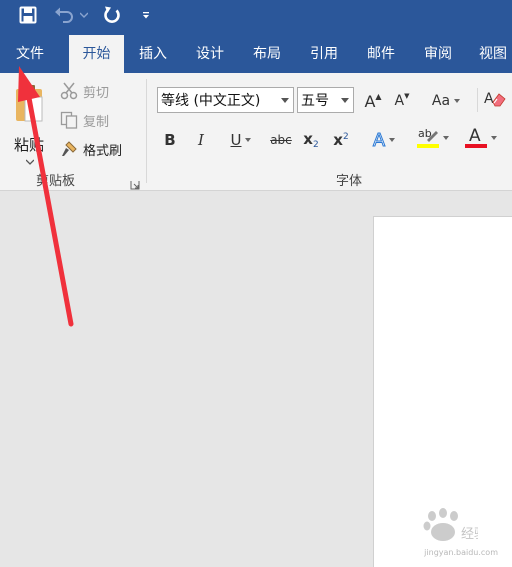 Image resolution: width=512 pixels, height=567 pixels. Describe the element at coordinates (349, 181) in the screenshot. I see `font-group-label: 字体` at that location.